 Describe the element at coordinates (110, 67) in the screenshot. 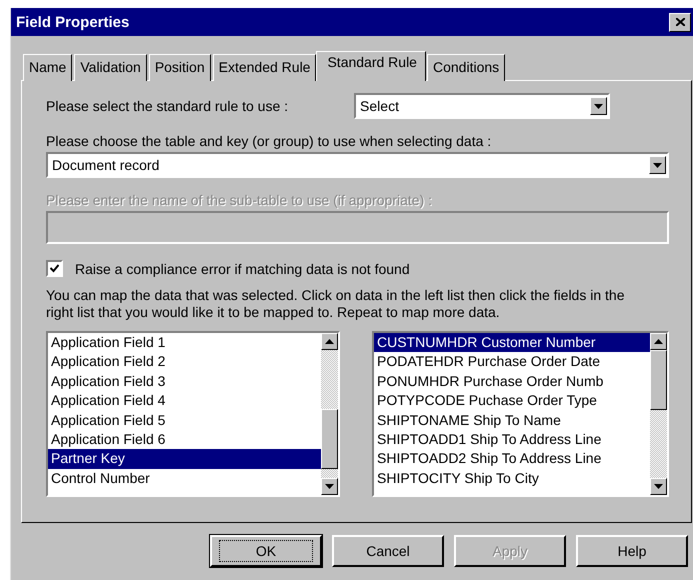

I see `tab: Validation` at that location.